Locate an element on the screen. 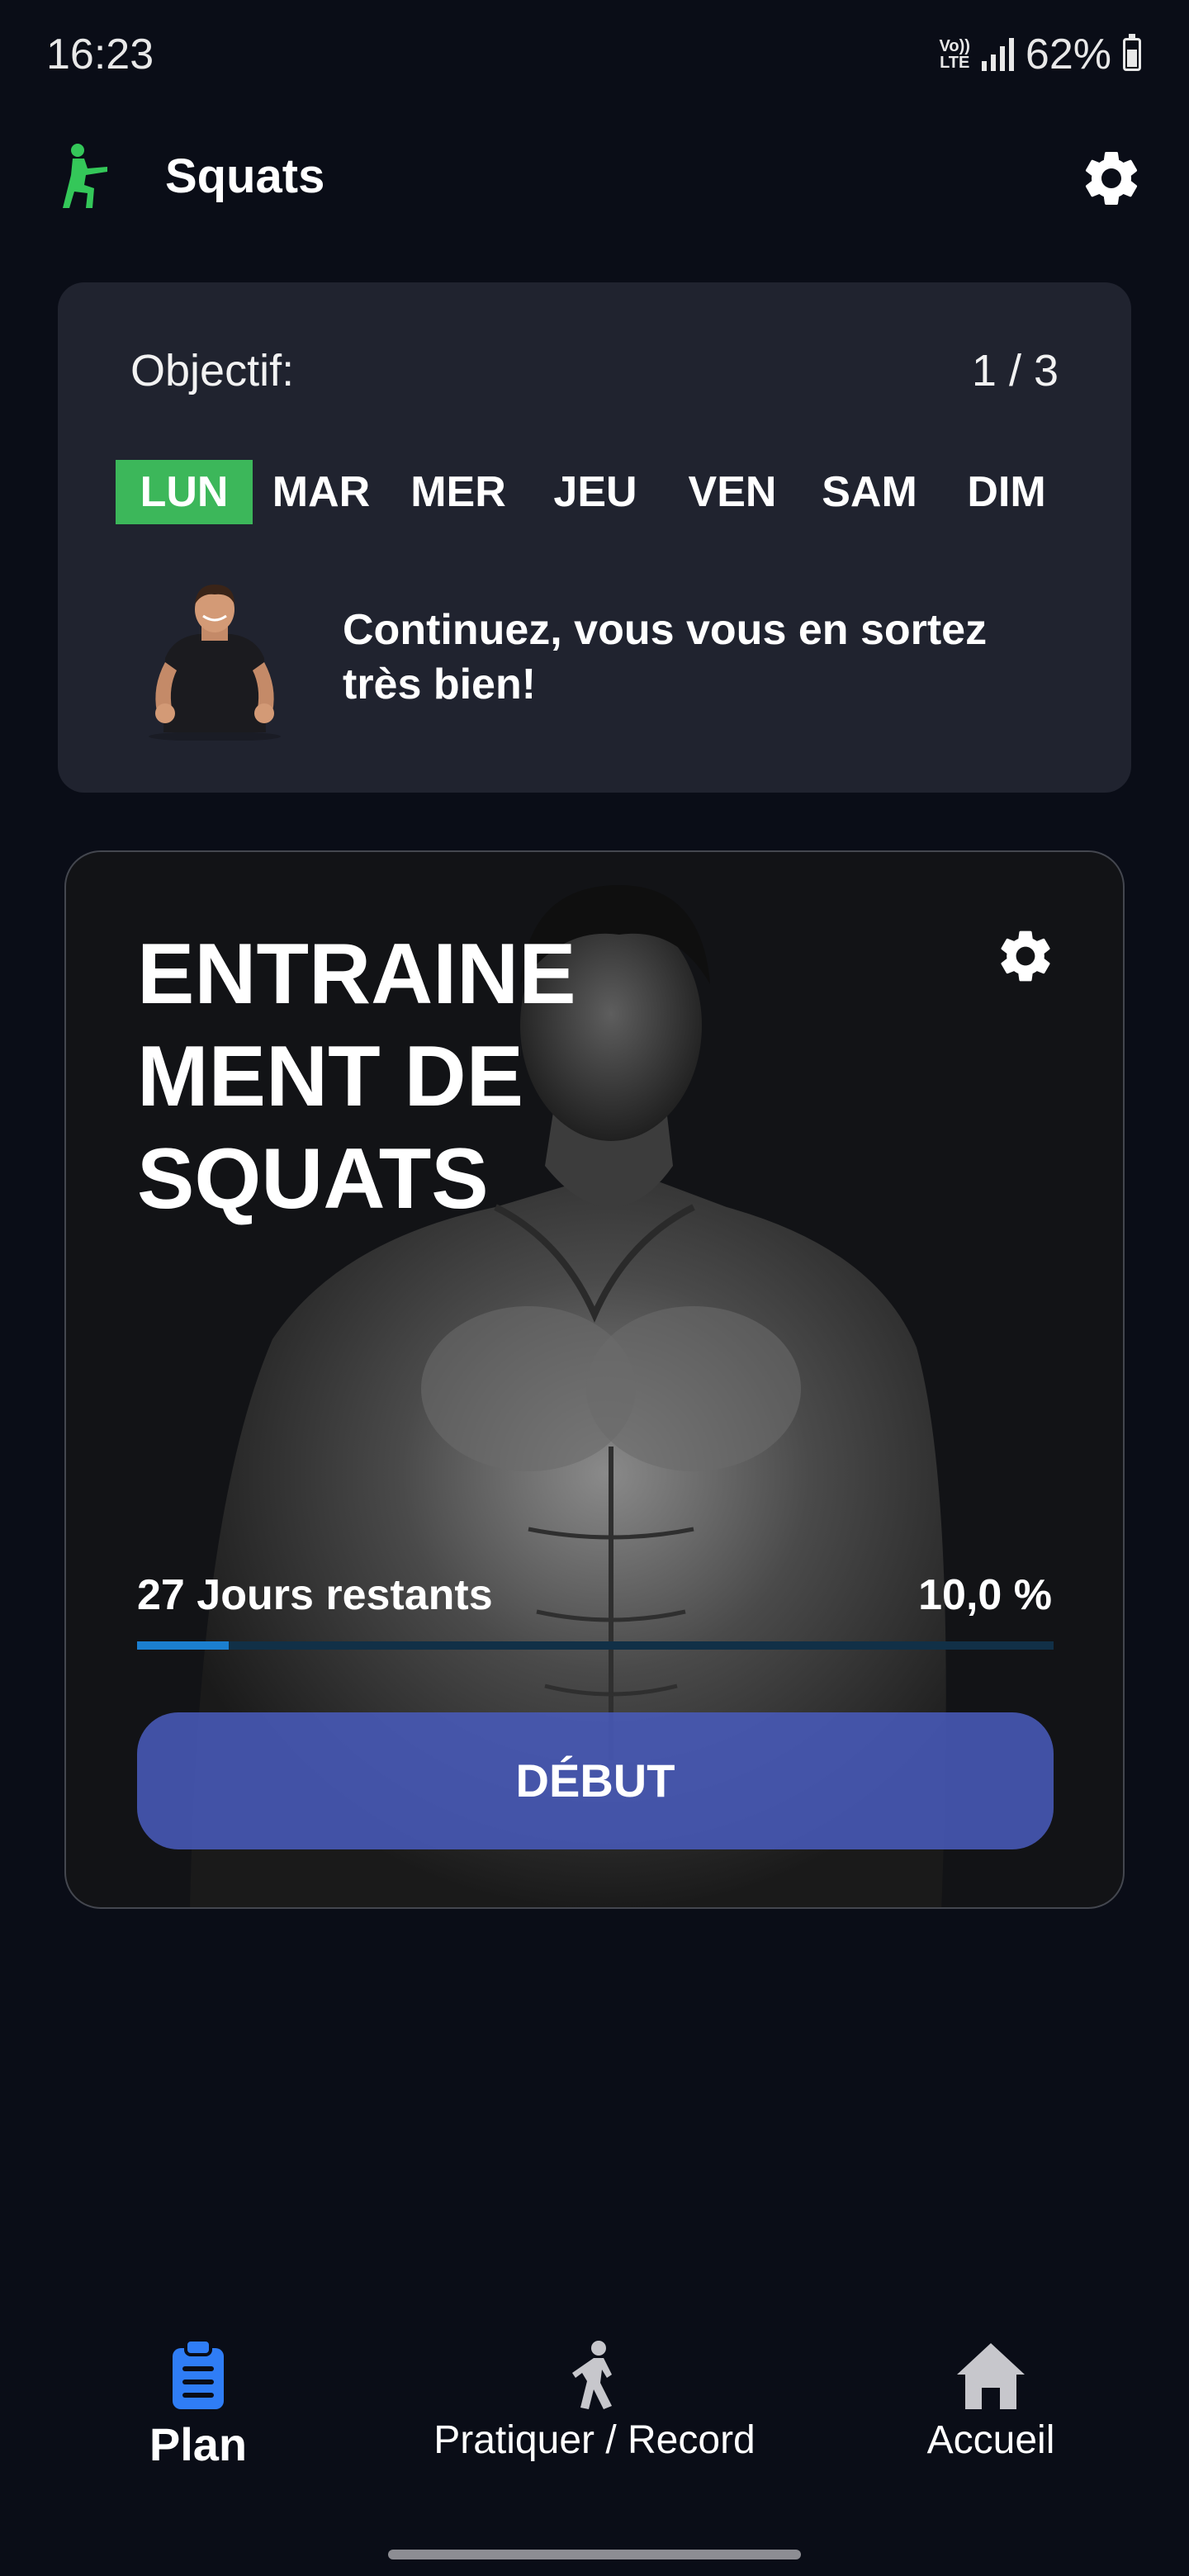 This screenshot has height=2576, width=1189. day-wed: MER is located at coordinates (458, 492).